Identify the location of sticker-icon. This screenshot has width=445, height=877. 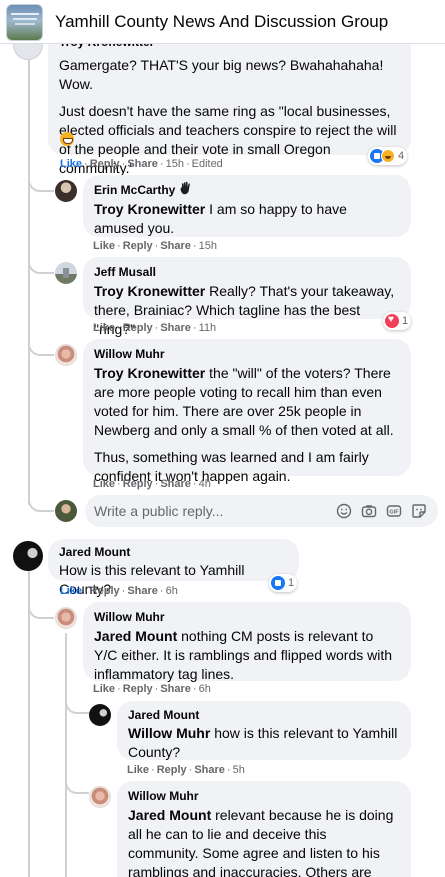
(419, 511).